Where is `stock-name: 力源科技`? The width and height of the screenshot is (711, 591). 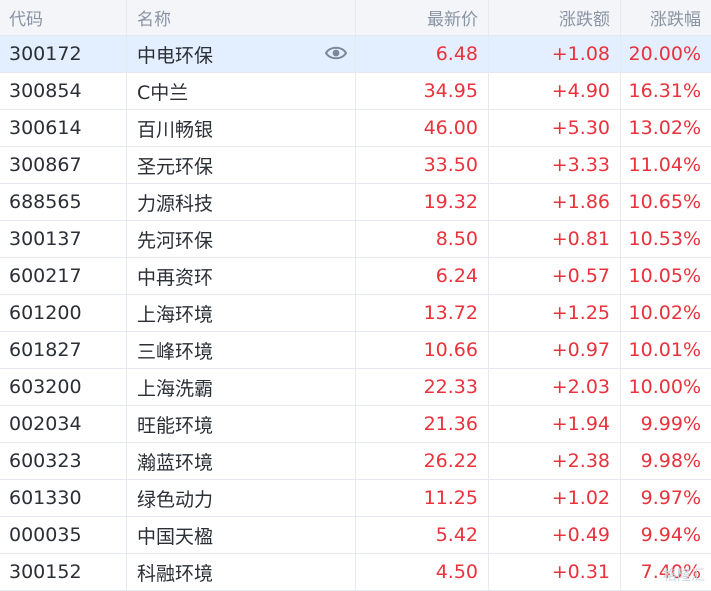
stock-name: 力源科技 is located at coordinates (241, 202).